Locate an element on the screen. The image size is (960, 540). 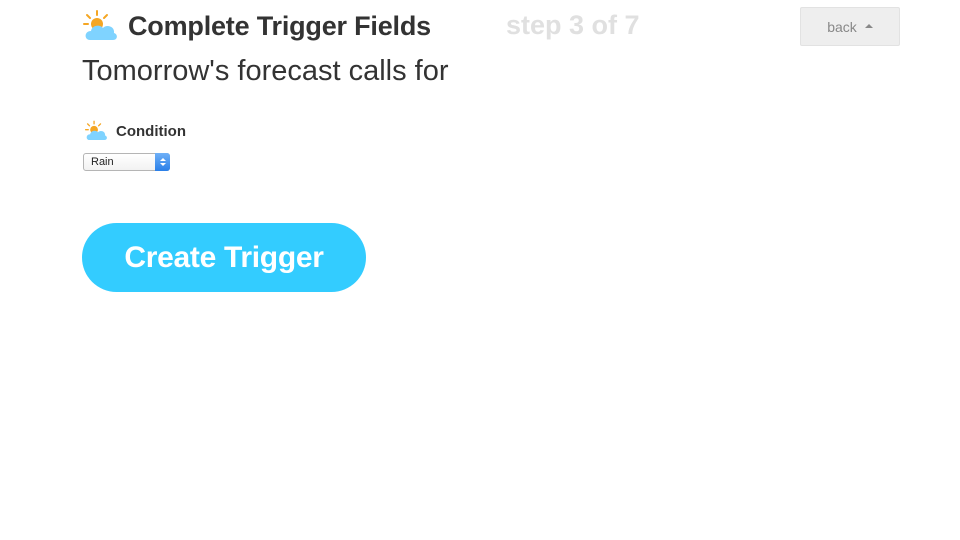
create-trigger-label: Create Trigger is located at coordinates (224, 257).